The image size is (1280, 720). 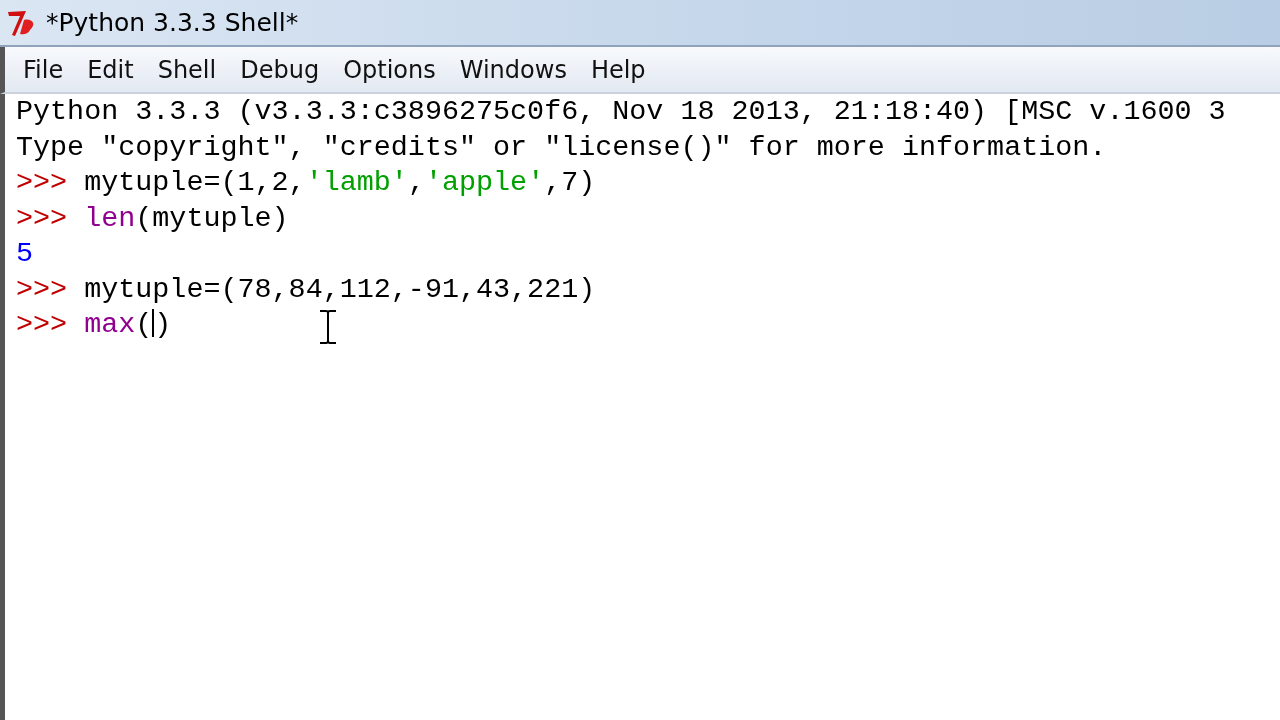 I want to click on menu-item: Shell, so click(x=187, y=69).